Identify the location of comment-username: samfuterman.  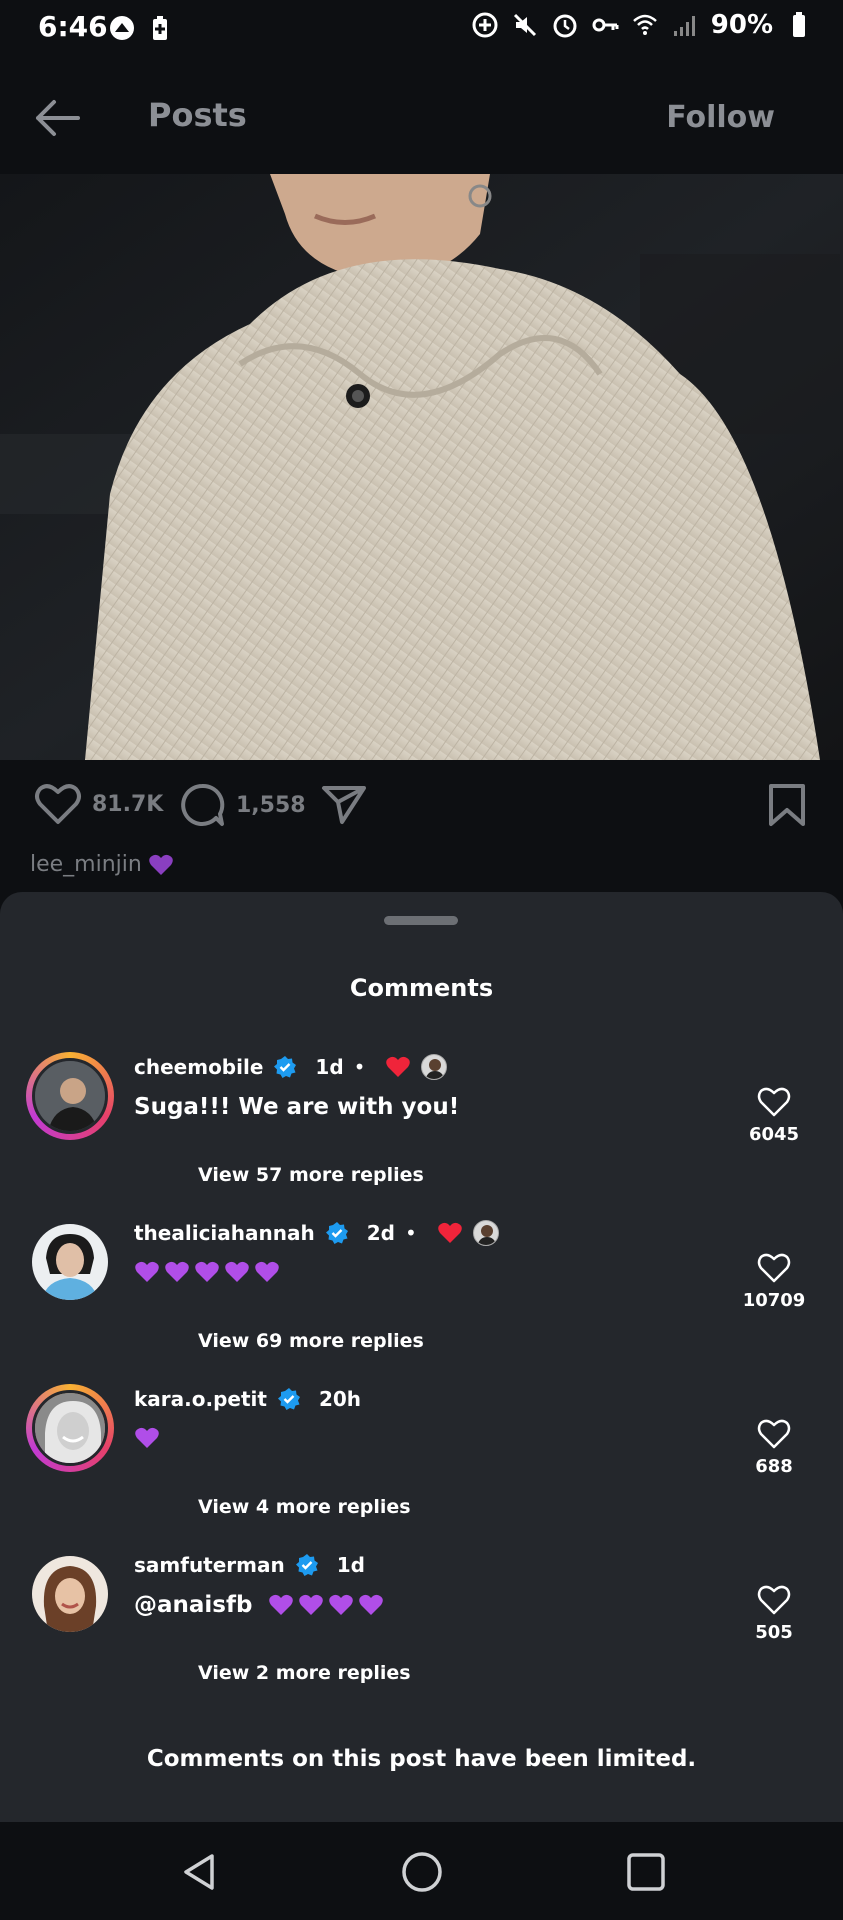
(209, 1565).